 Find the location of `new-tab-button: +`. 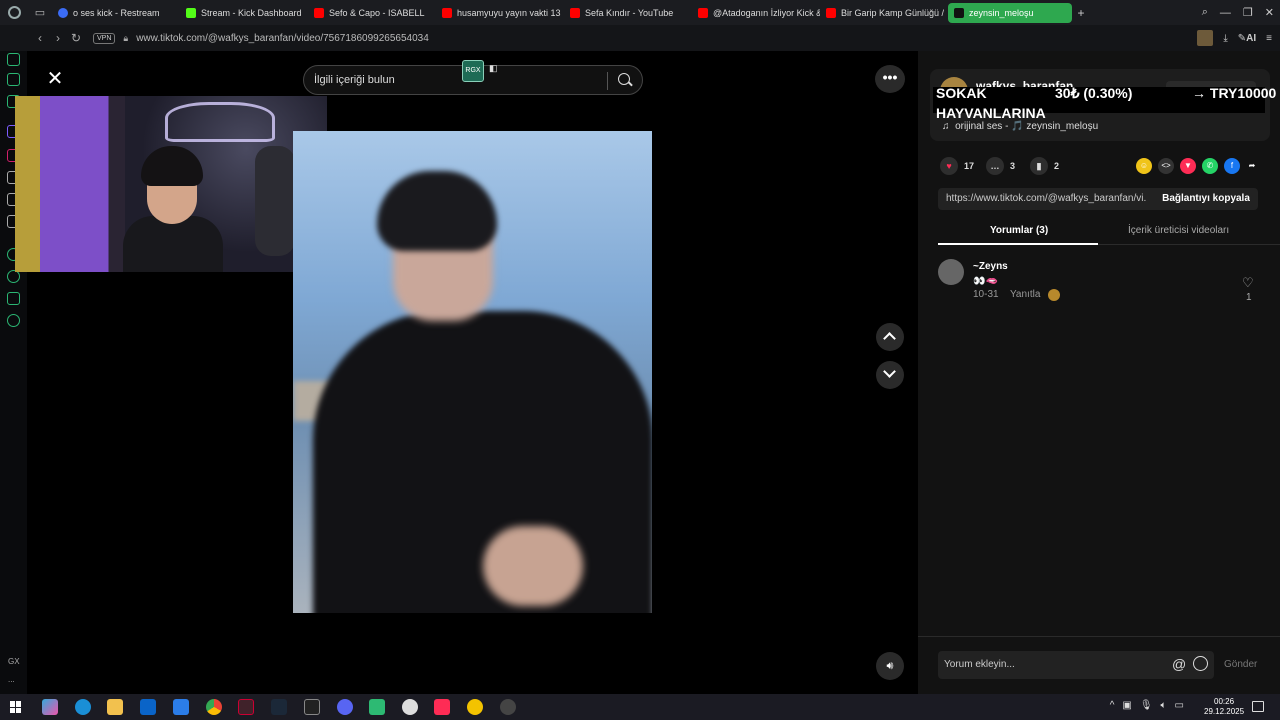

new-tab-button: + is located at coordinates (1081, 13).